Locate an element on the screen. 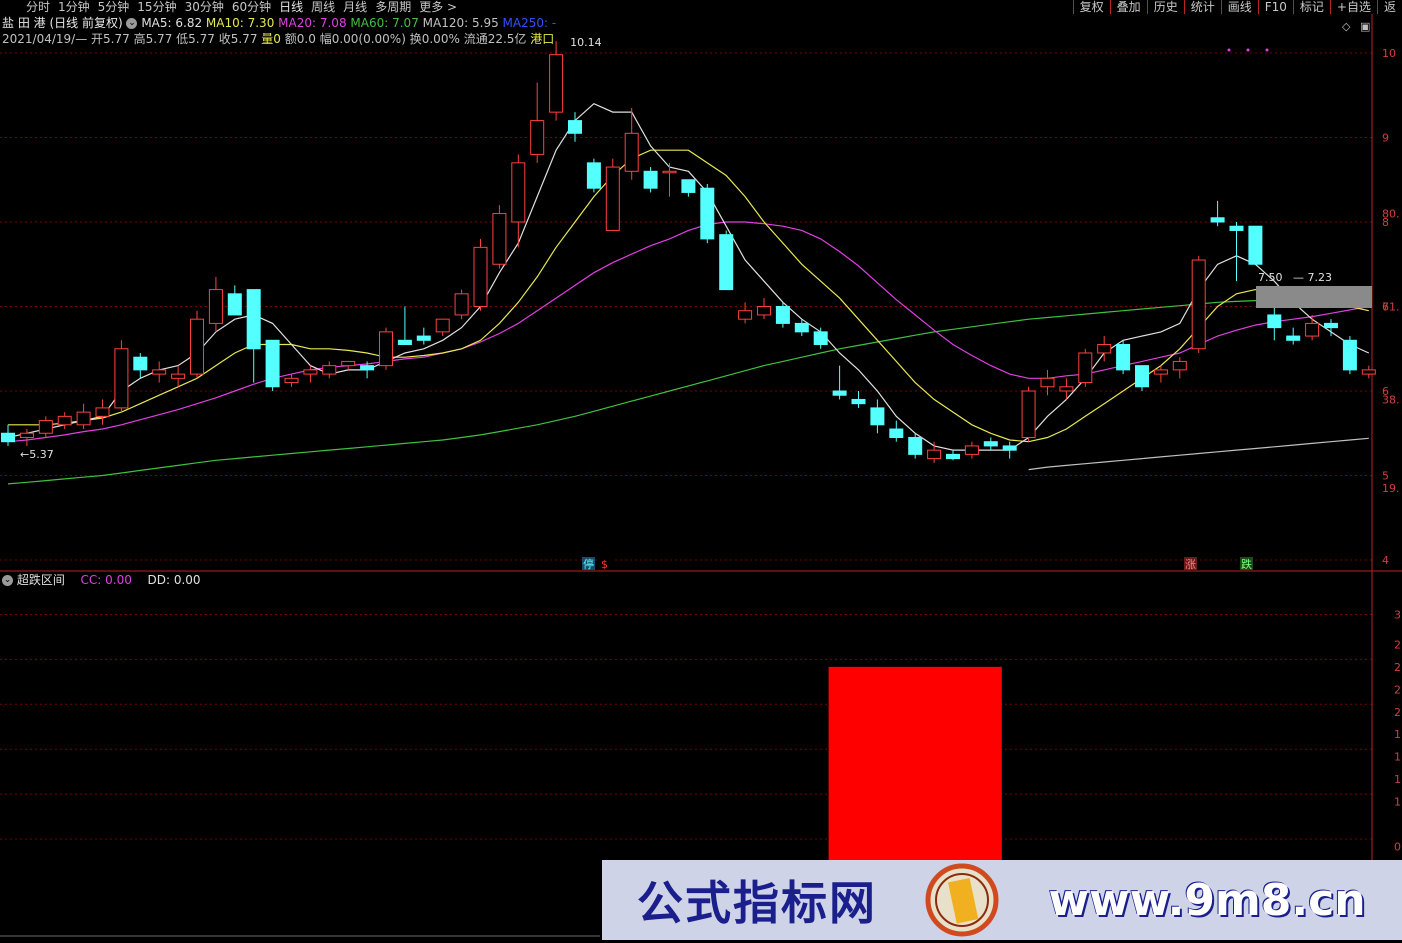  signal-dot is located at coordinates (1229, 50).